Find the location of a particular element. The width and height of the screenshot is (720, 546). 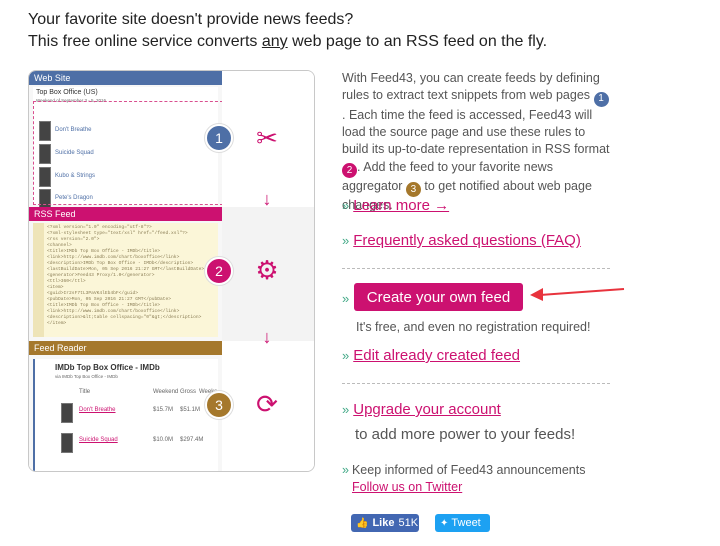

extraction-selection-frame is located at coordinates (127, 153).